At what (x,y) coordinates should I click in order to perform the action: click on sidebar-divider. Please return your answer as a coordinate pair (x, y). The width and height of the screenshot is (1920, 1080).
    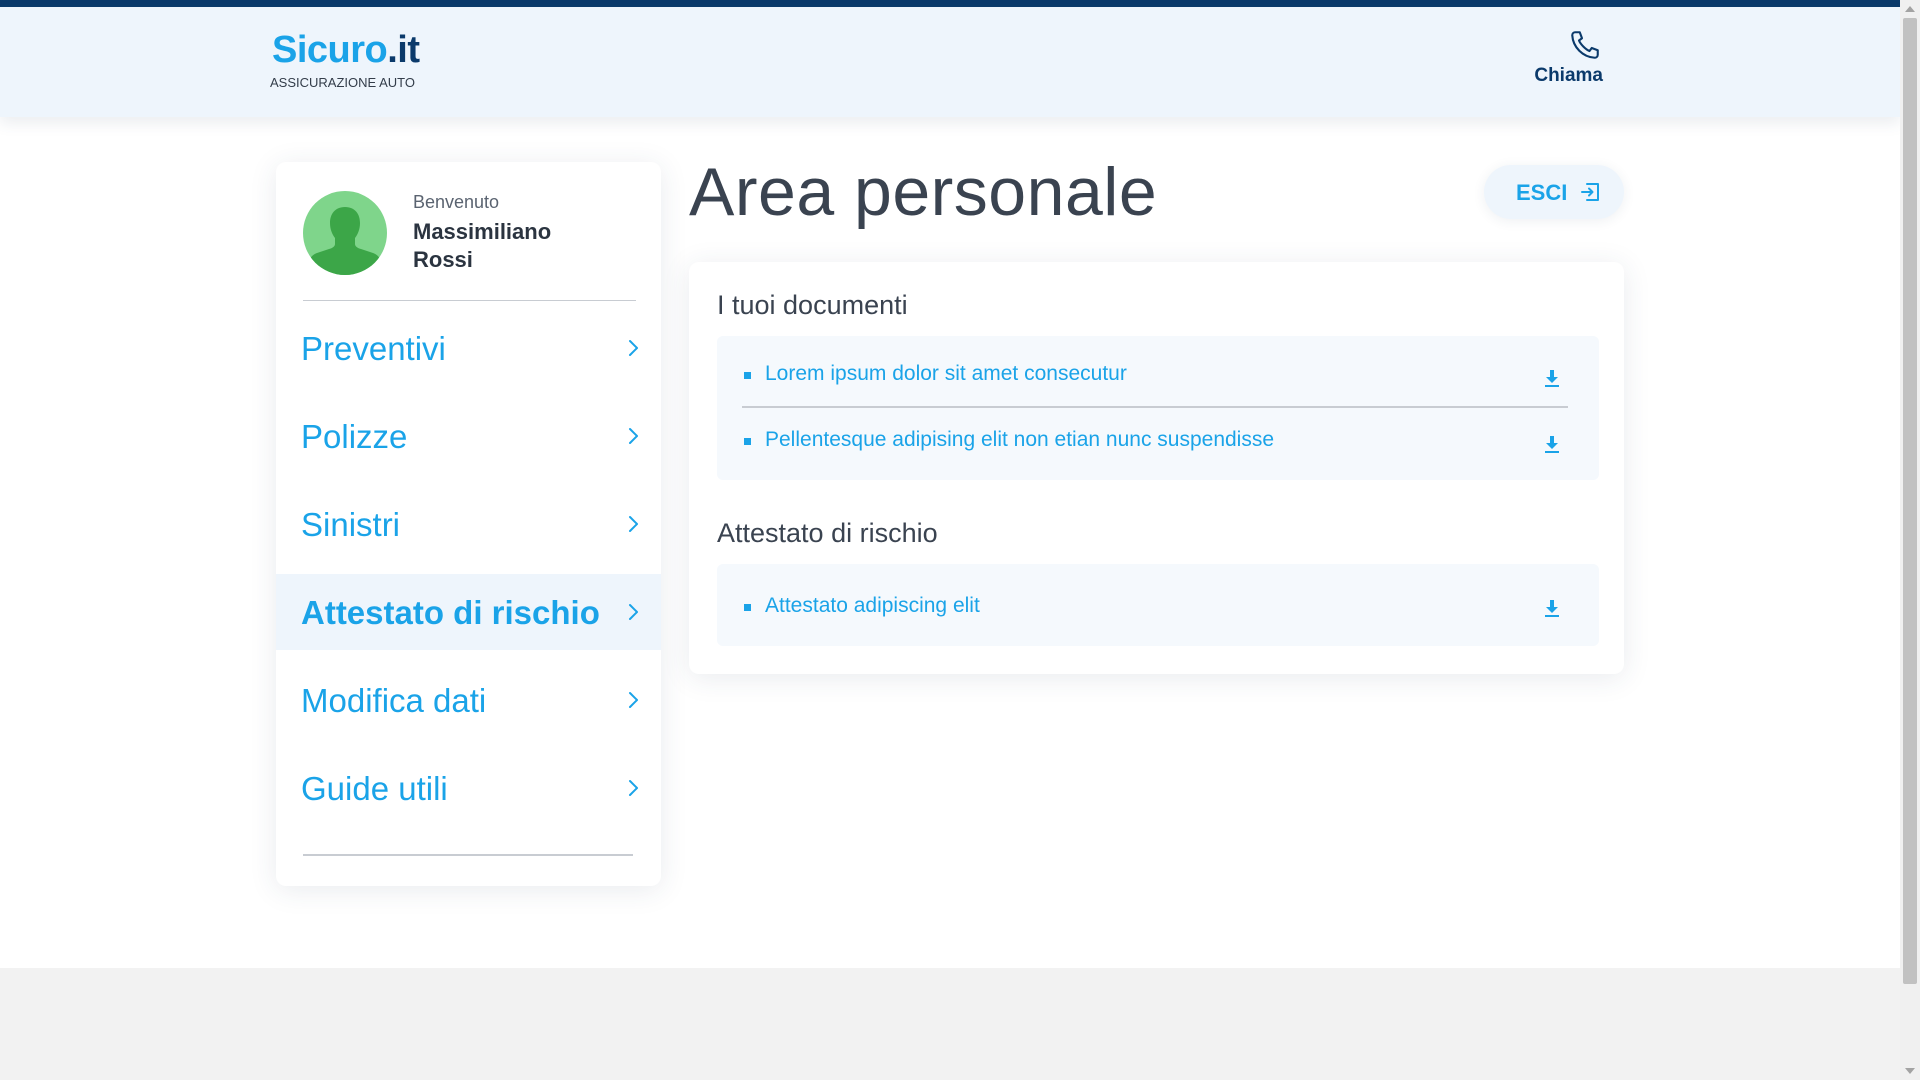
    Looking at the image, I should click on (469, 300).